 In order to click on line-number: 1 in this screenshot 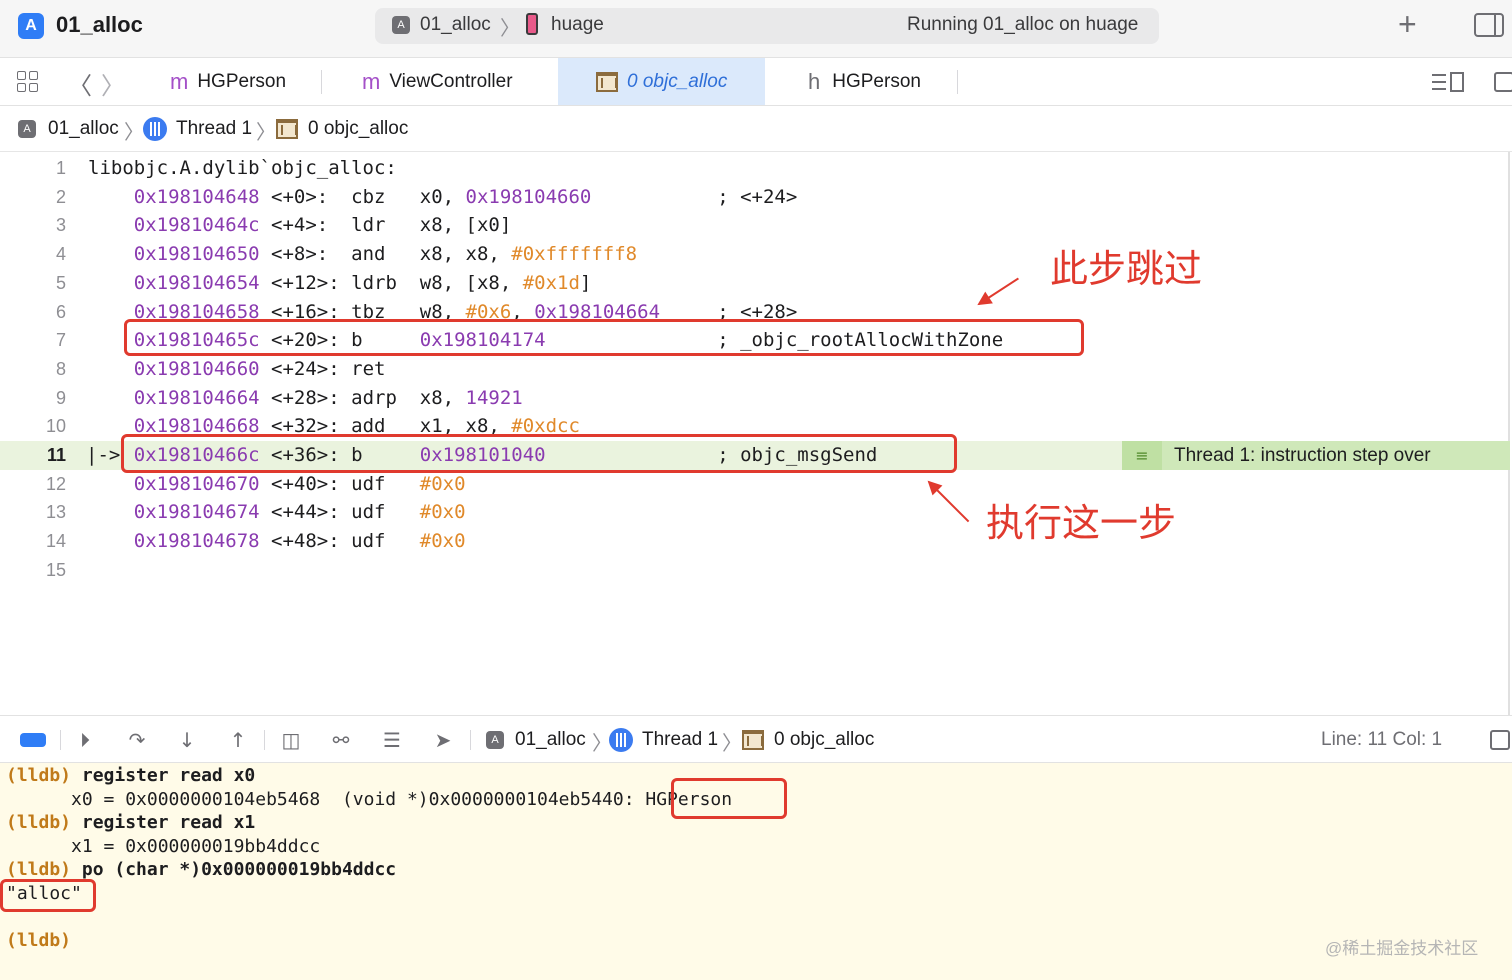, I will do `click(60, 168)`.